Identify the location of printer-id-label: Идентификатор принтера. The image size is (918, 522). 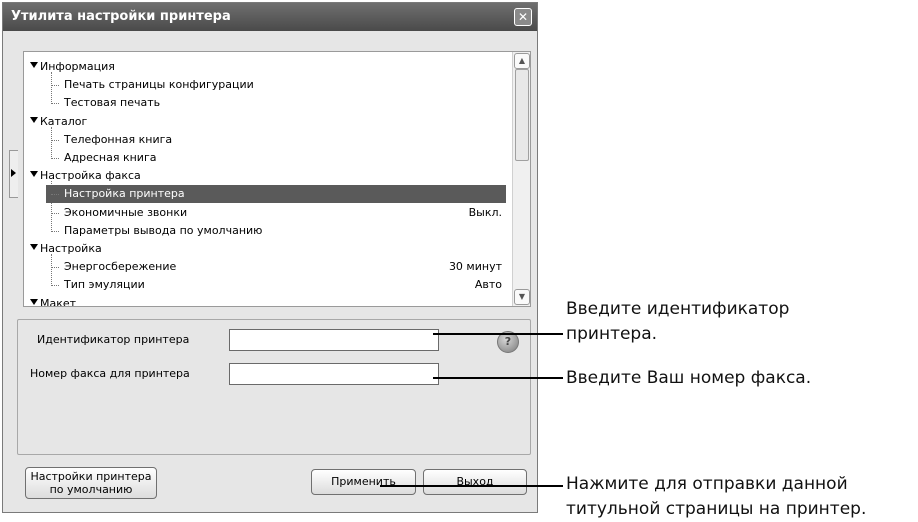
(113, 339).